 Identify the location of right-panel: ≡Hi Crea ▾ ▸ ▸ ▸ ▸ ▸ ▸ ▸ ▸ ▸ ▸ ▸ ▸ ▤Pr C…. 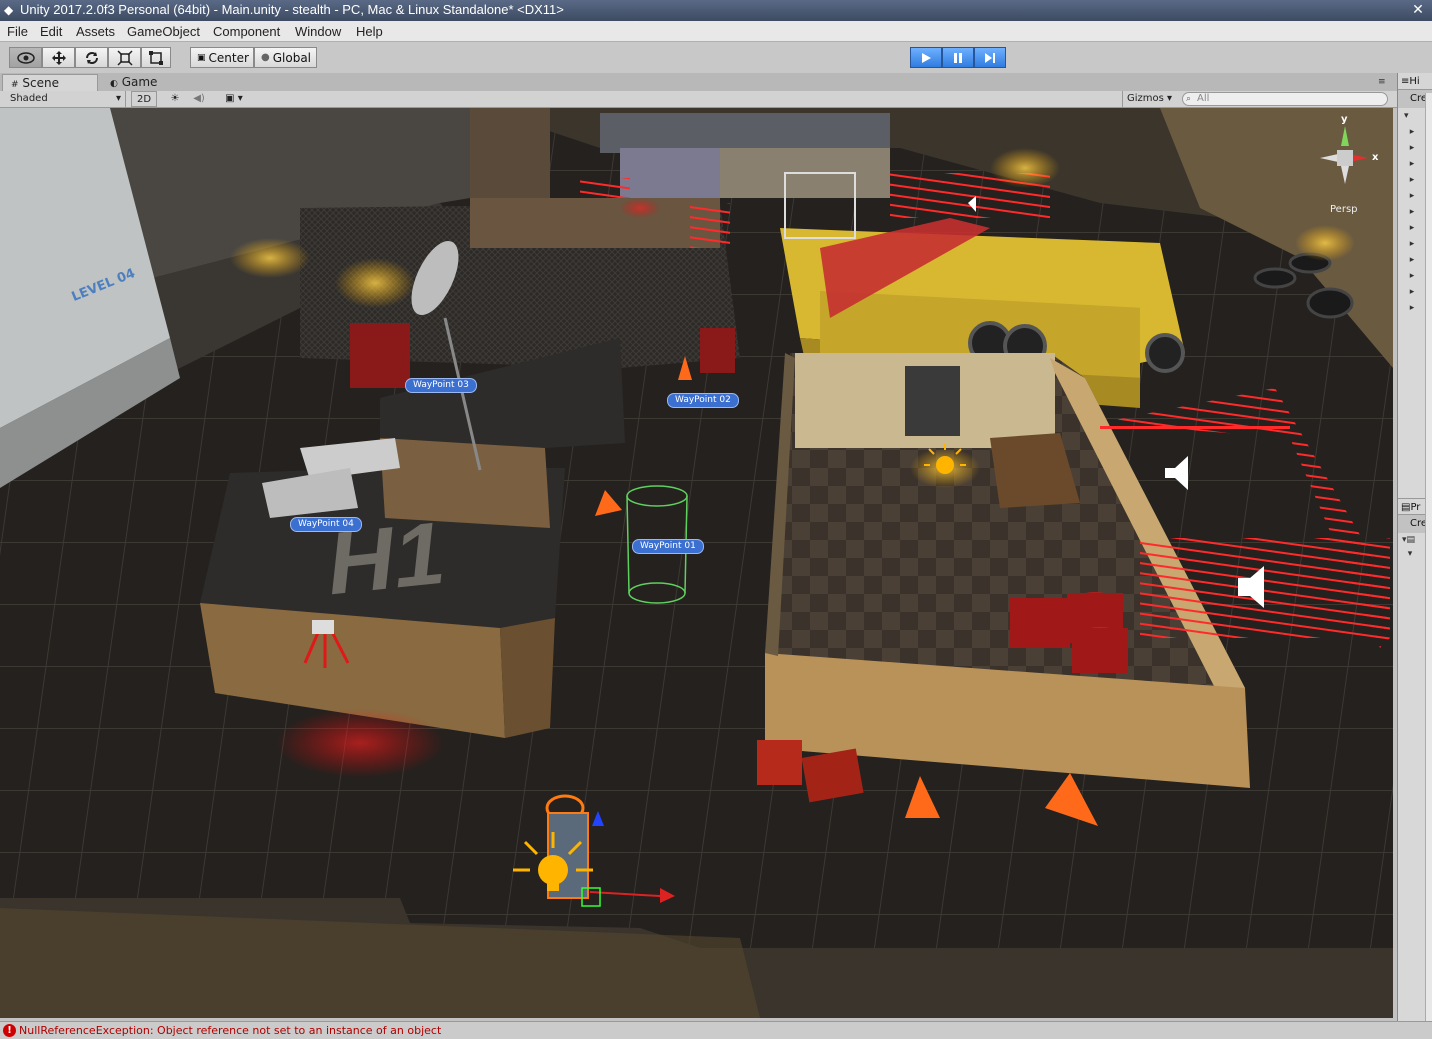
(1414, 548).